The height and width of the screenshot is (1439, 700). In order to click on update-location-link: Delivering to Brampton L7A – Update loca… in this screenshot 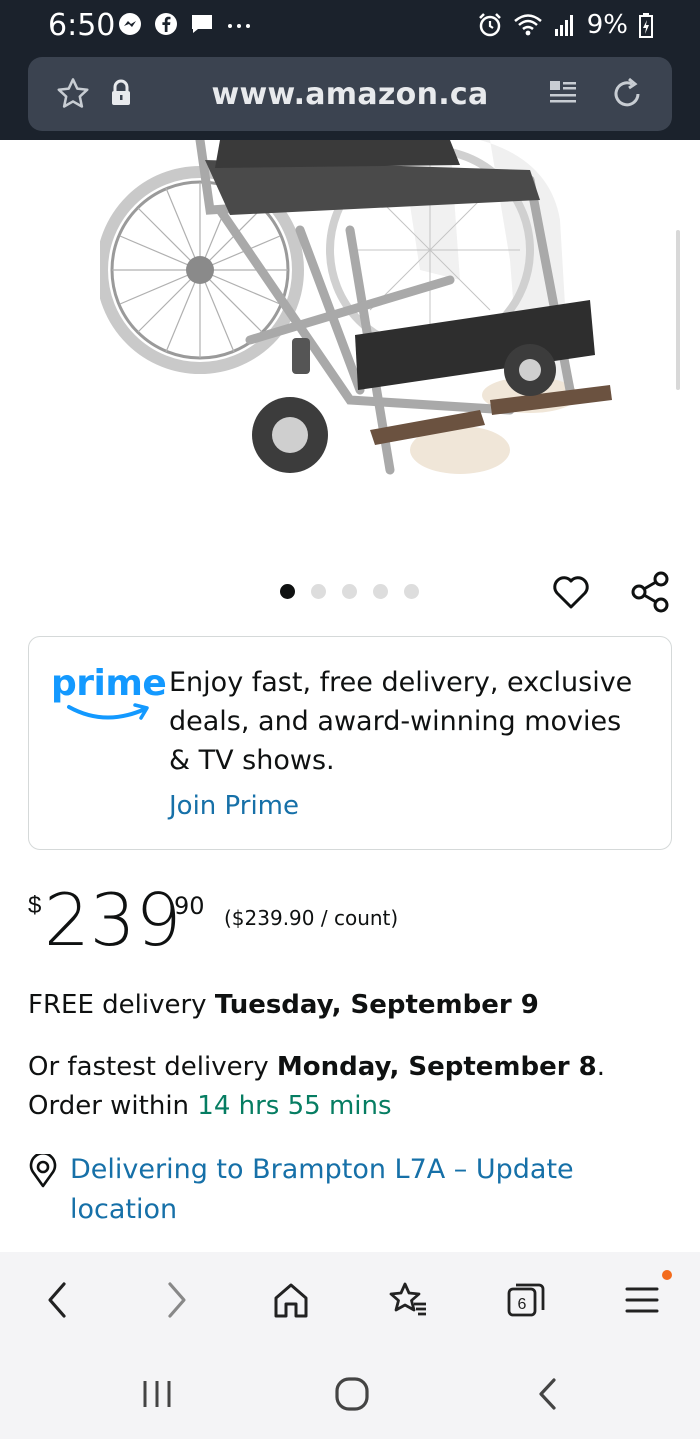, I will do `click(350, 1190)`.